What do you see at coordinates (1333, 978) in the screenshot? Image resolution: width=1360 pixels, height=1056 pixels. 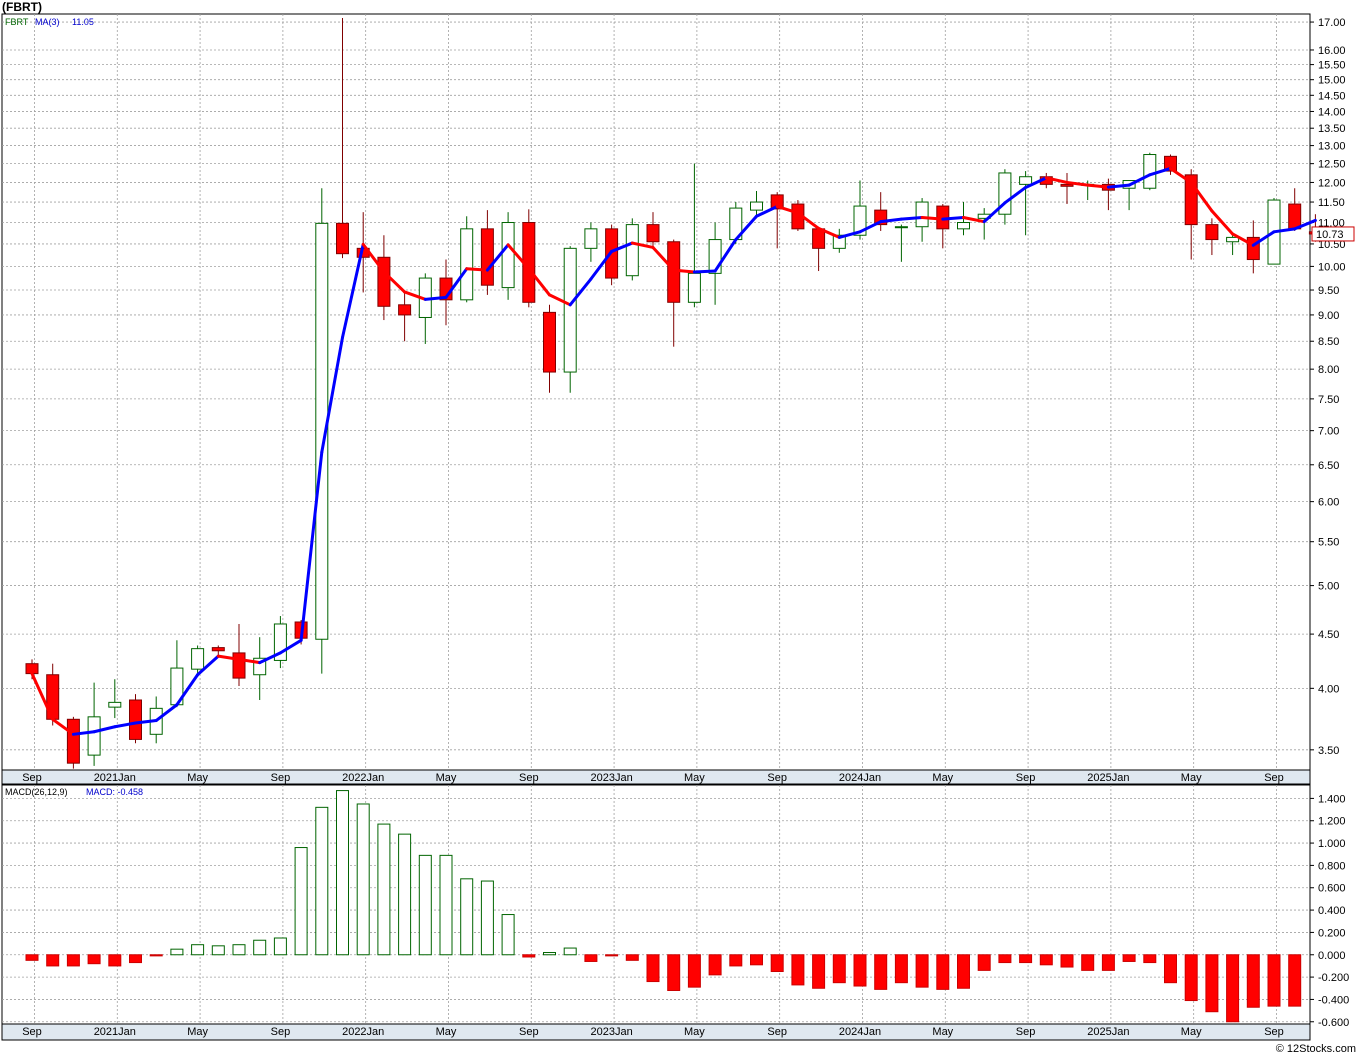 I see `macd-ytick-label: -0.200` at bounding box center [1333, 978].